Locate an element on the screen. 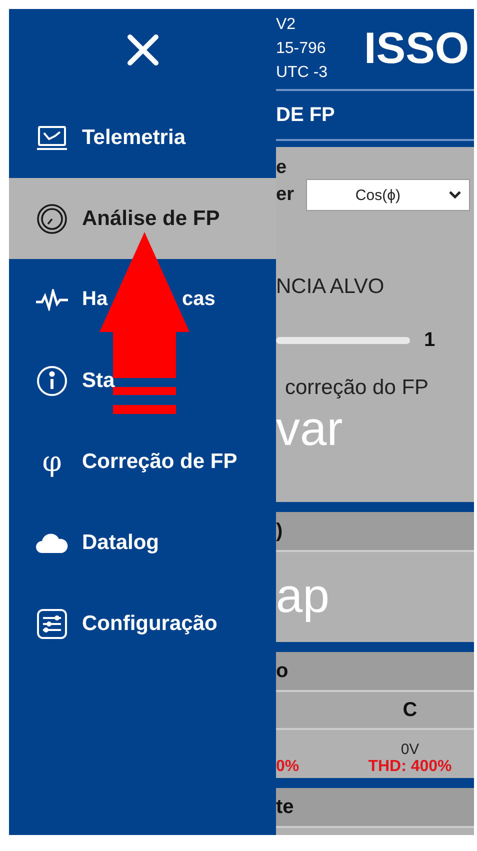 This screenshot has height=851, width=477. gauge-icon is located at coordinates (52, 218).